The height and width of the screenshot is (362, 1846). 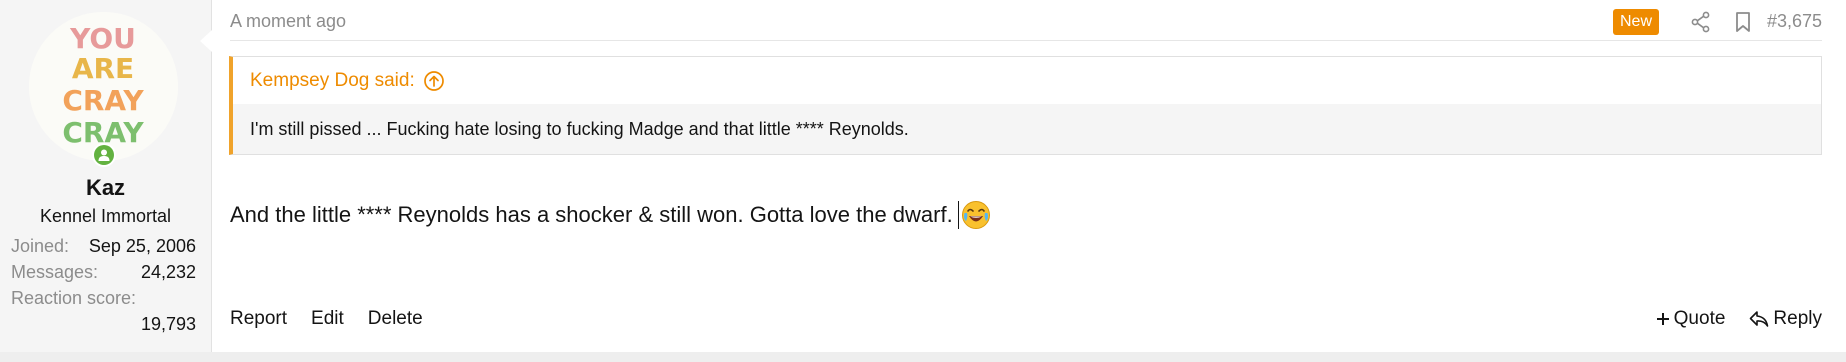 I want to click on avatar: YOU ARE CRAY CRAY, so click(x=103, y=86).